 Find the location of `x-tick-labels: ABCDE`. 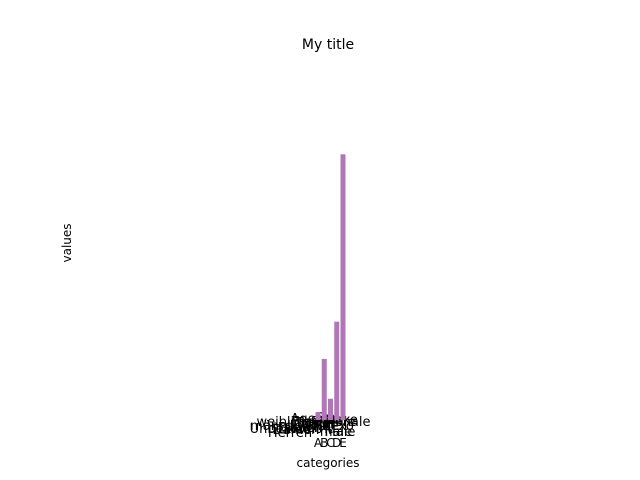

x-tick-labels: ABCDE is located at coordinates (330, 443).